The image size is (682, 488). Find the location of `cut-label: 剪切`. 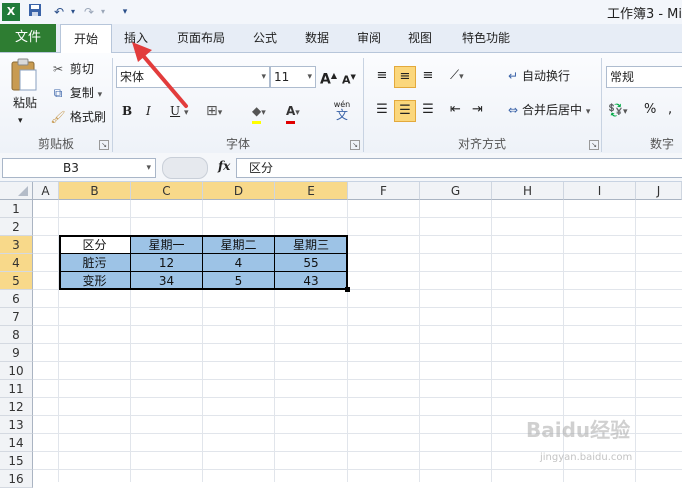

cut-label: 剪切 is located at coordinates (81, 69).